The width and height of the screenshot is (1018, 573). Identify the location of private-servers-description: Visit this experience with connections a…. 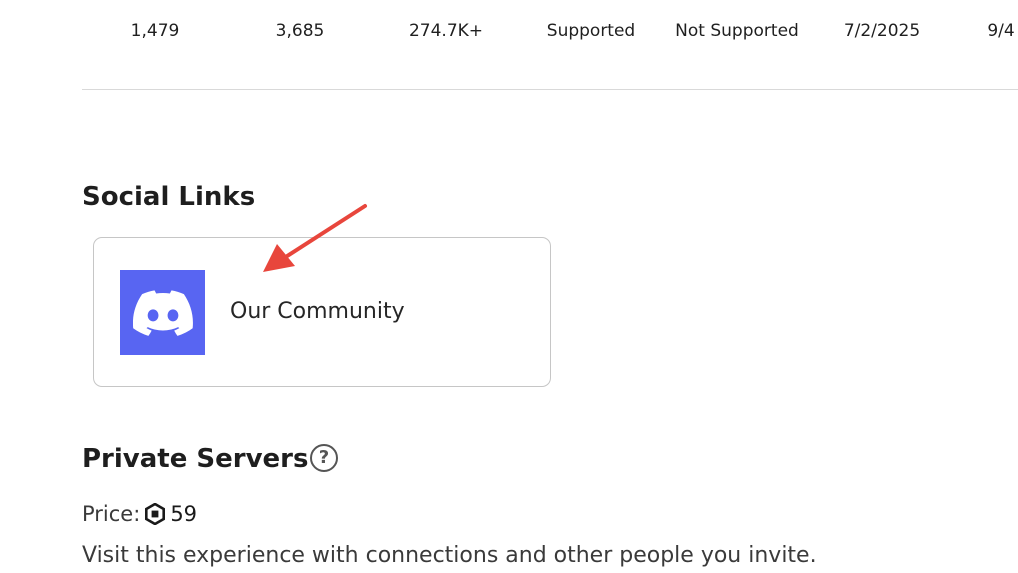
(449, 555).